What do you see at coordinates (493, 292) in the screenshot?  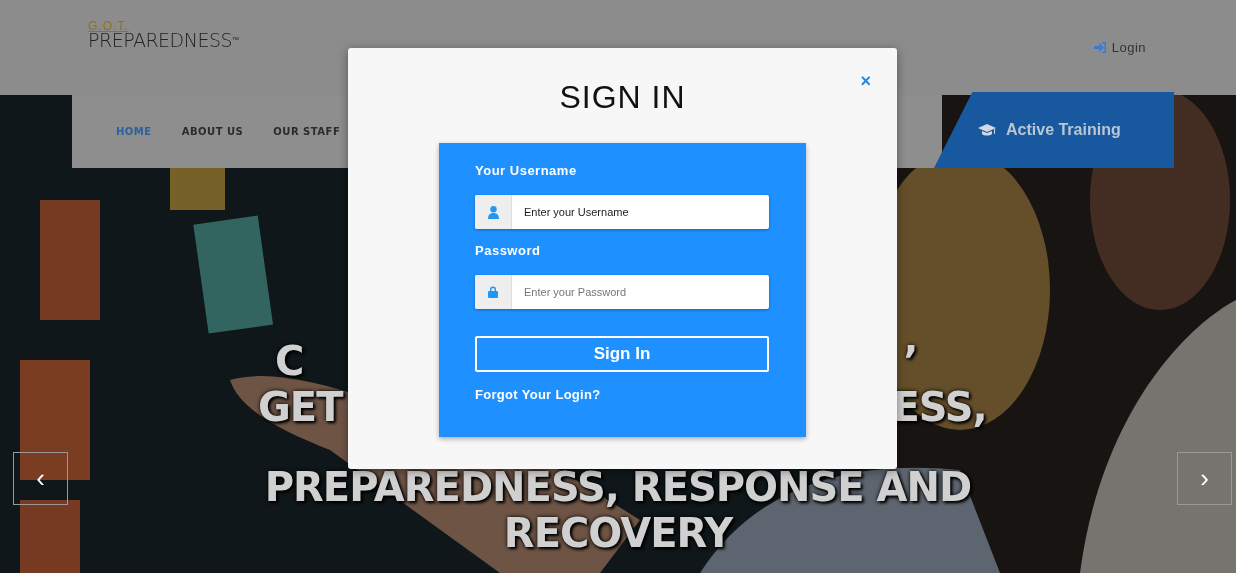 I see `lock-icon` at bounding box center [493, 292].